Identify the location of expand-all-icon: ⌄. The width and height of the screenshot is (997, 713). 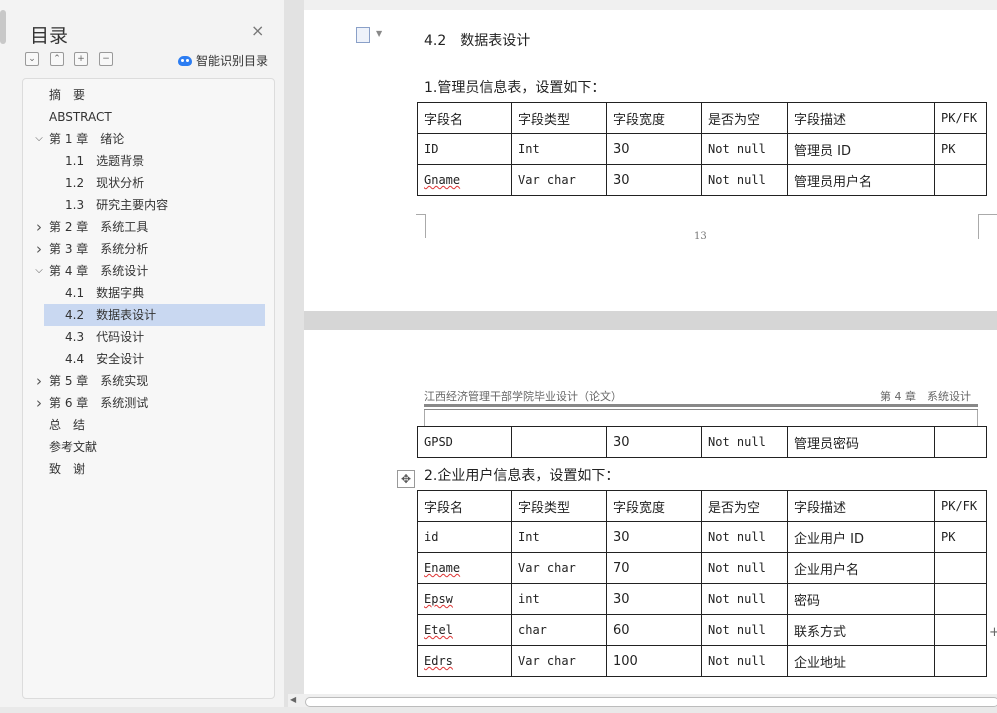
(32, 59).